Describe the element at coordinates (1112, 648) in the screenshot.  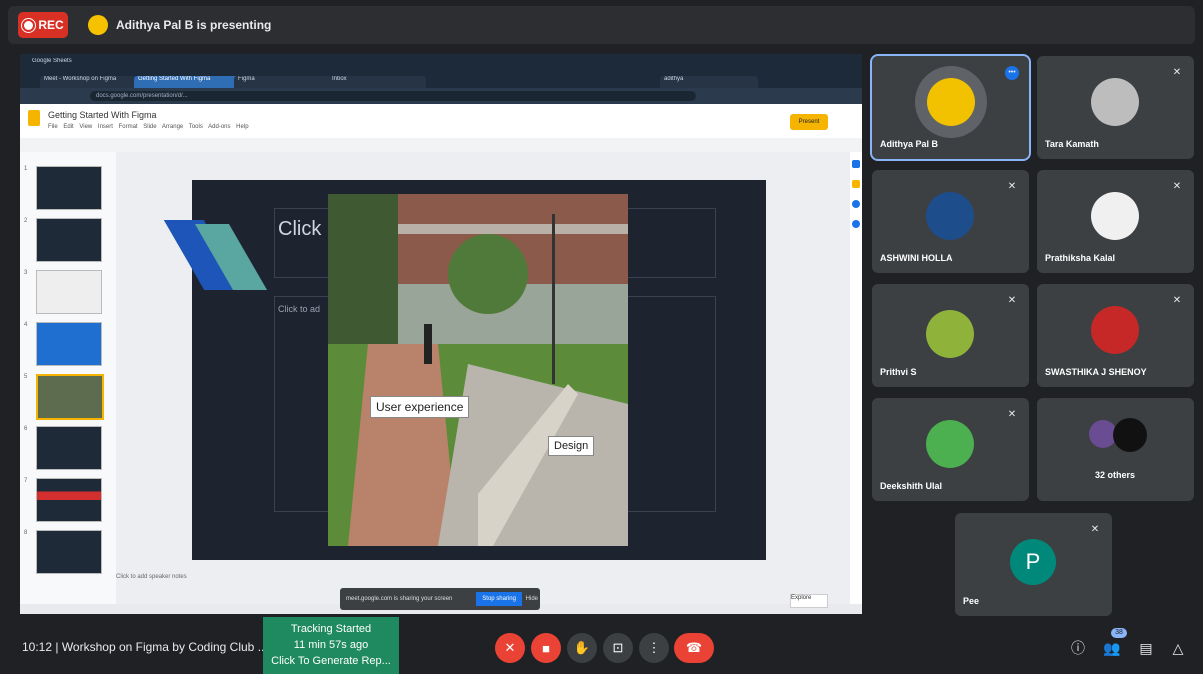
I see `people-icon: 👥` at that location.